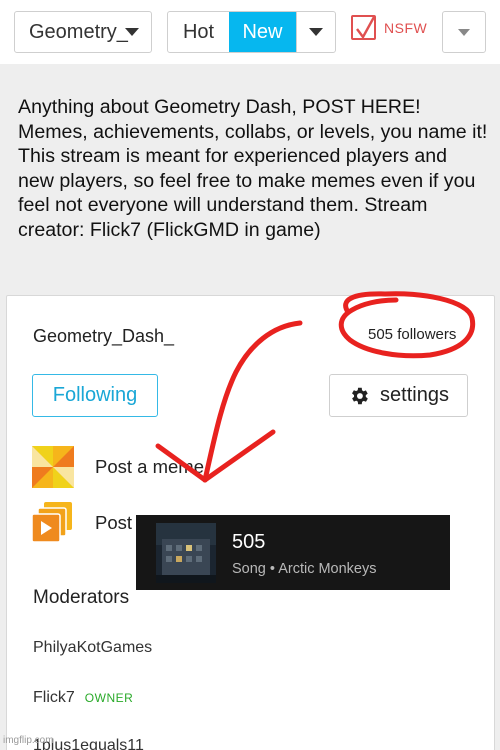 The width and height of the screenshot is (500, 750). I want to click on pinwheel-icon, so click(53, 467).